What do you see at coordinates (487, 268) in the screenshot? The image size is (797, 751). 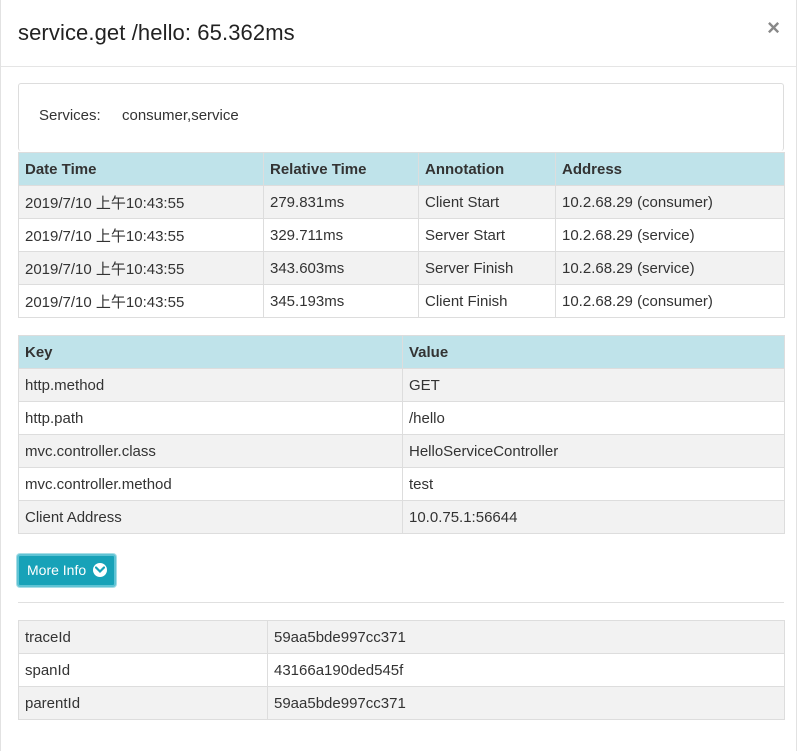 I see `annotation-cell: Server Finish` at bounding box center [487, 268].